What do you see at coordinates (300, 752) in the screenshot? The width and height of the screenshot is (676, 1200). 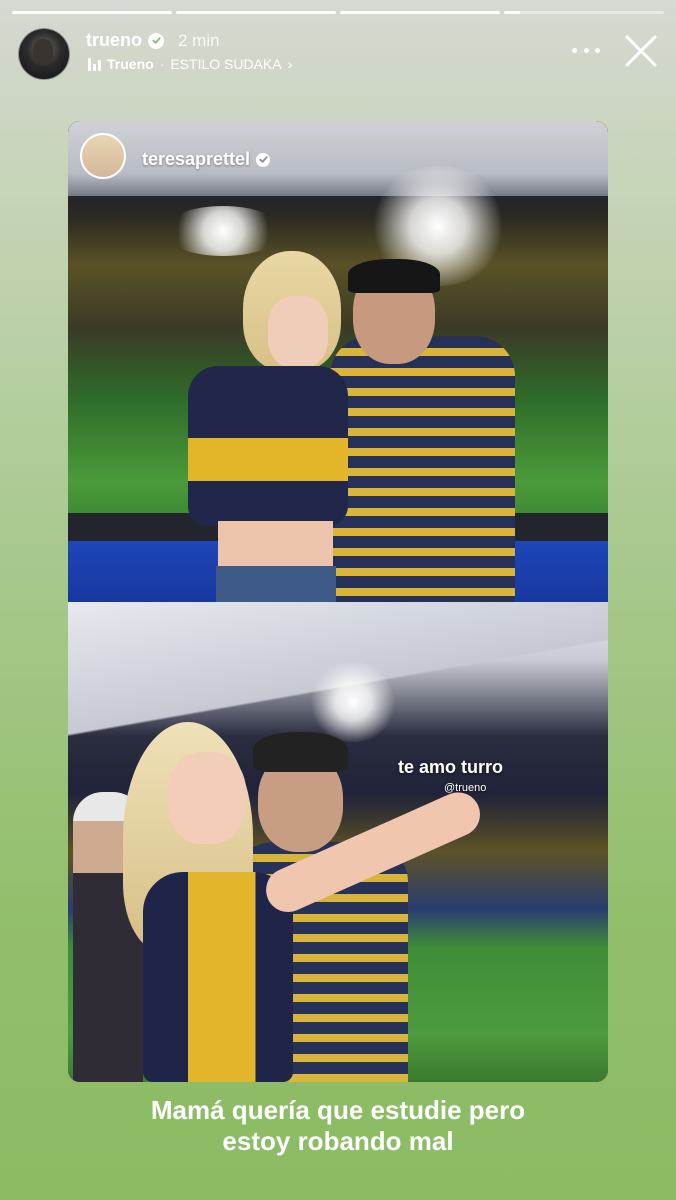 I see `man-cap` at bounding box center [300, 752].